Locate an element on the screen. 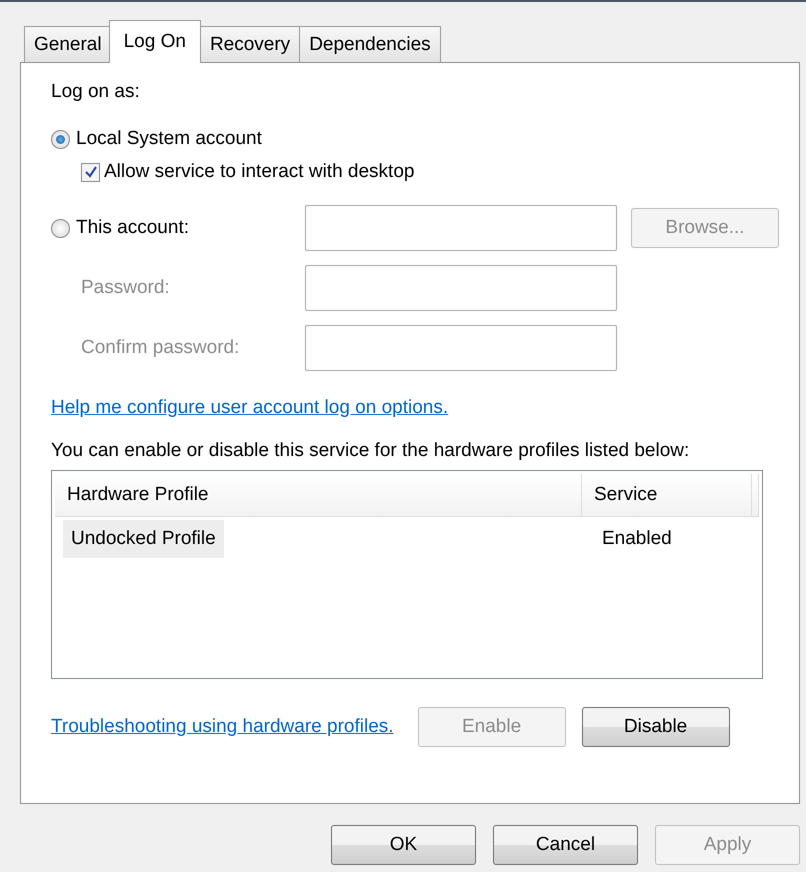 The image size is (806, 872). troubleshoot-link: Troubleshooting using hardware profiles. is located at coordinates (222, 727).